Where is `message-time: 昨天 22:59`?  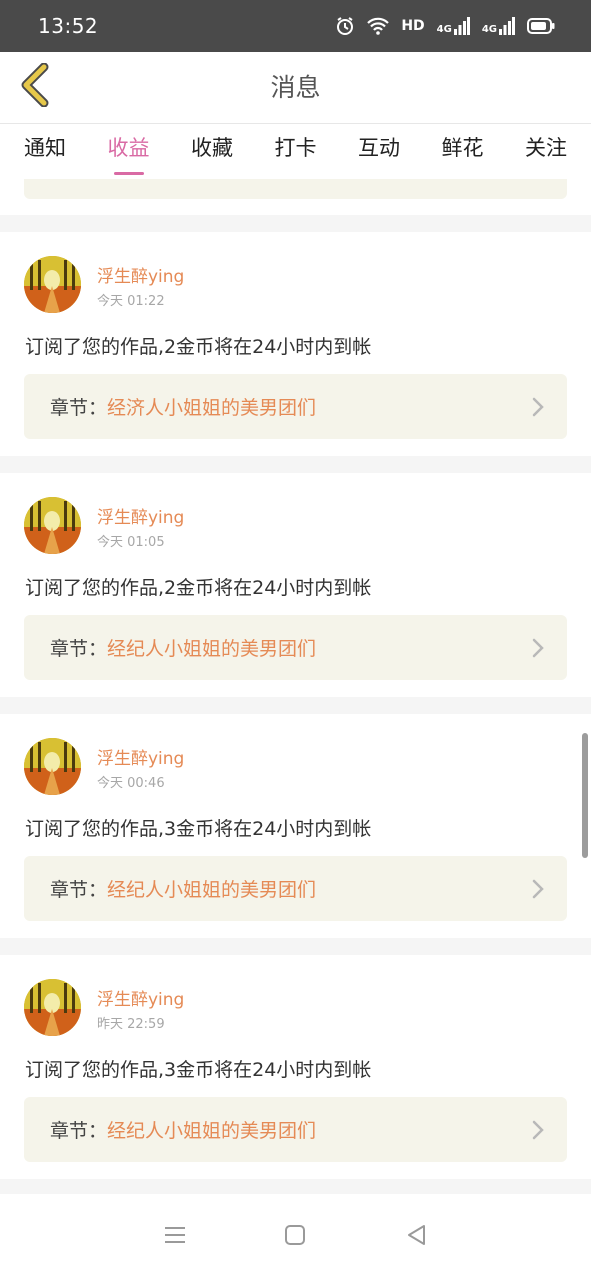
message-time: 昨天 22:59 is located at coordinates (131, 1024).